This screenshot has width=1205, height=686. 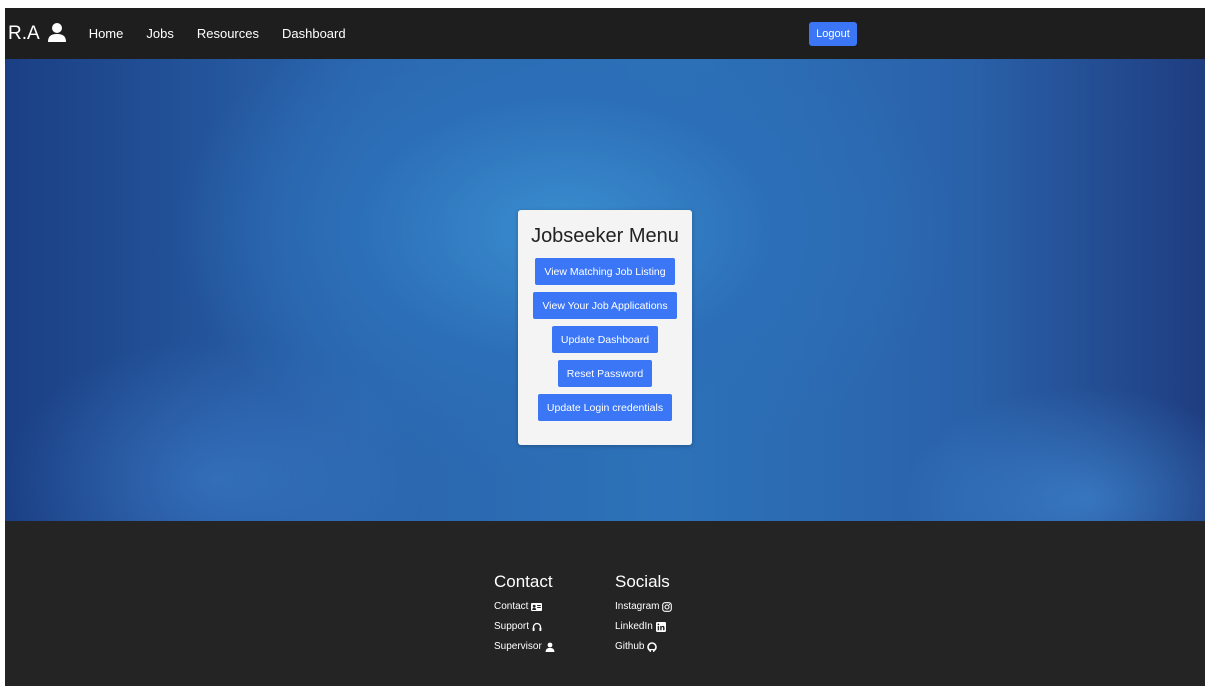 What do you see at coordinates (644, 616) in the screenshot?
I see `footer-socials-column: Socials Instagram LinkedIn Github` at bounding box center [644, 616].